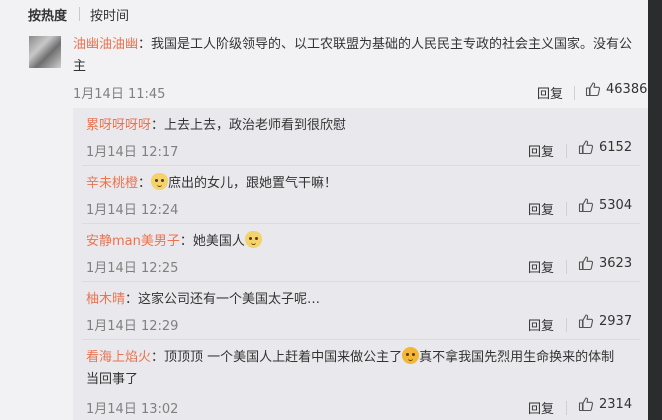 Image resolution: width=662 pixels, height=420 pixels. I want to click on reply-body: 庶出的女儿，跟她置气干嘛！, so click(253, 183).